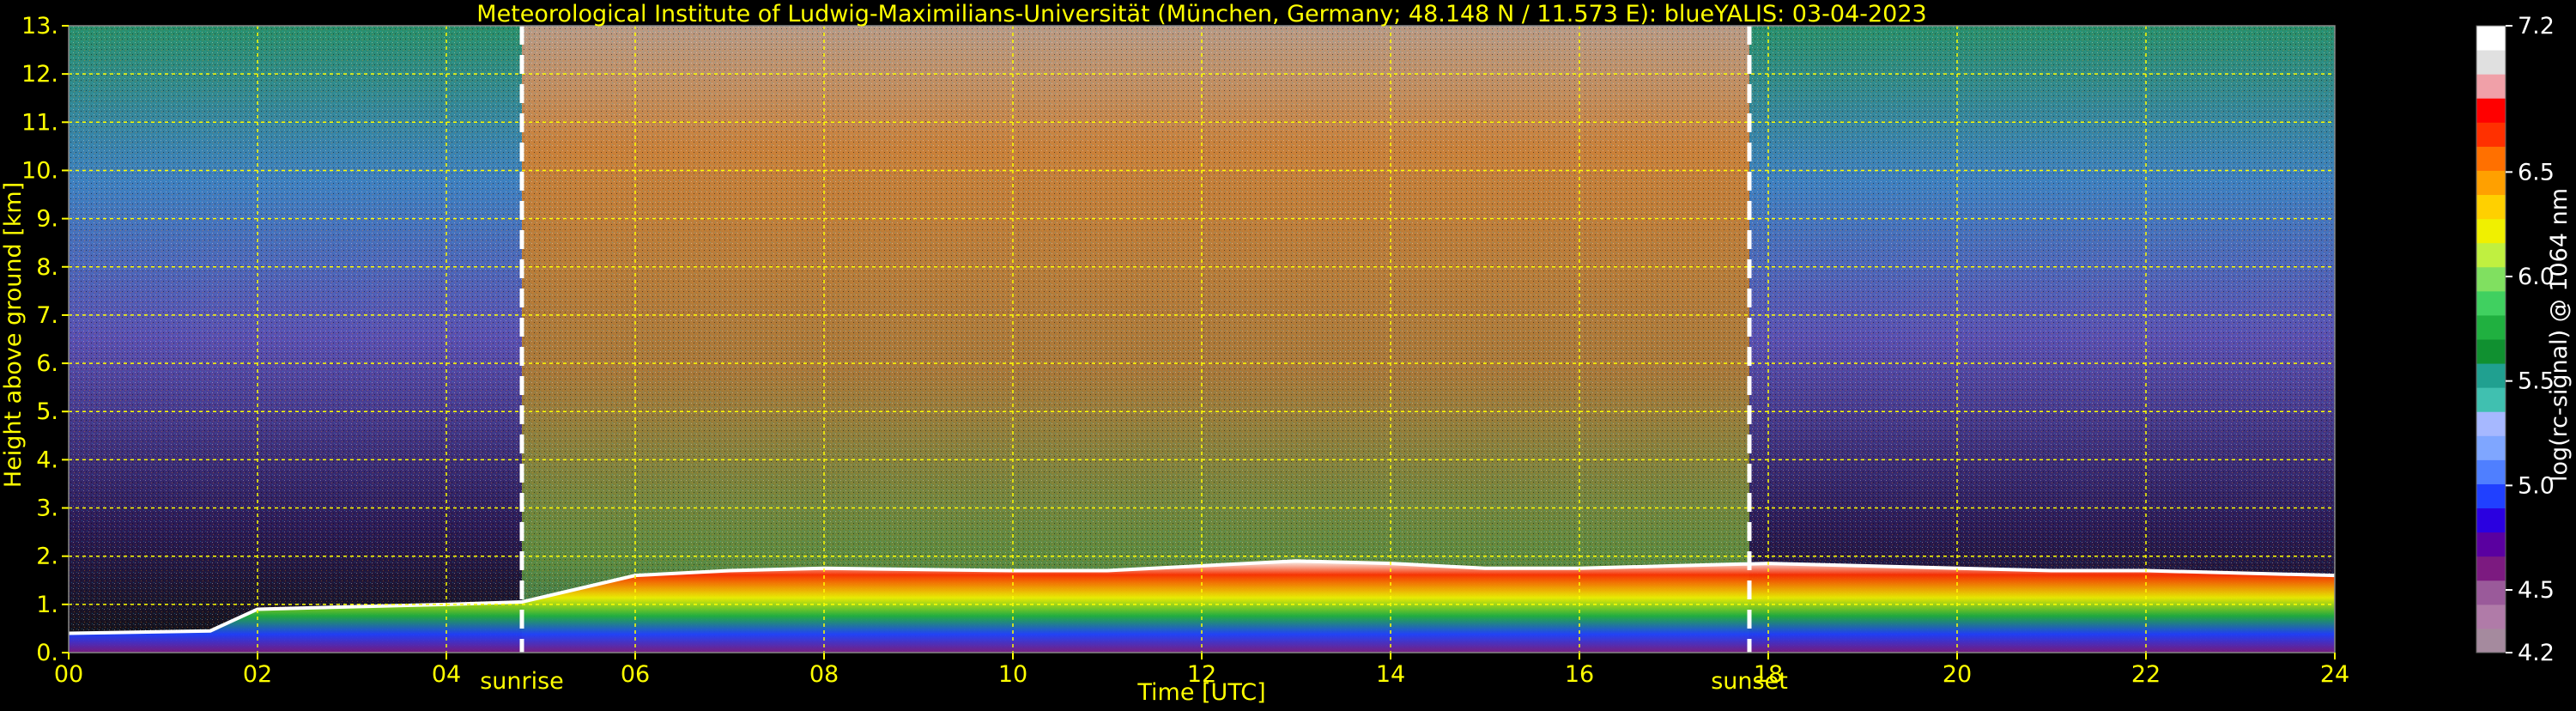 Image resolution: width=2576 pixels, height=711 pixels. I want to click on y-tick-label: 3., so click(47, 509).